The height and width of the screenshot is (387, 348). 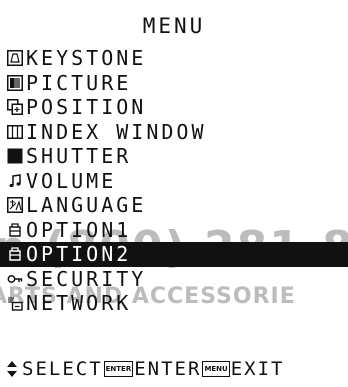 I want to click on menu-footer-help: SELECT ENTER ENTER MENU EXIT, so click(x=145, y=369).